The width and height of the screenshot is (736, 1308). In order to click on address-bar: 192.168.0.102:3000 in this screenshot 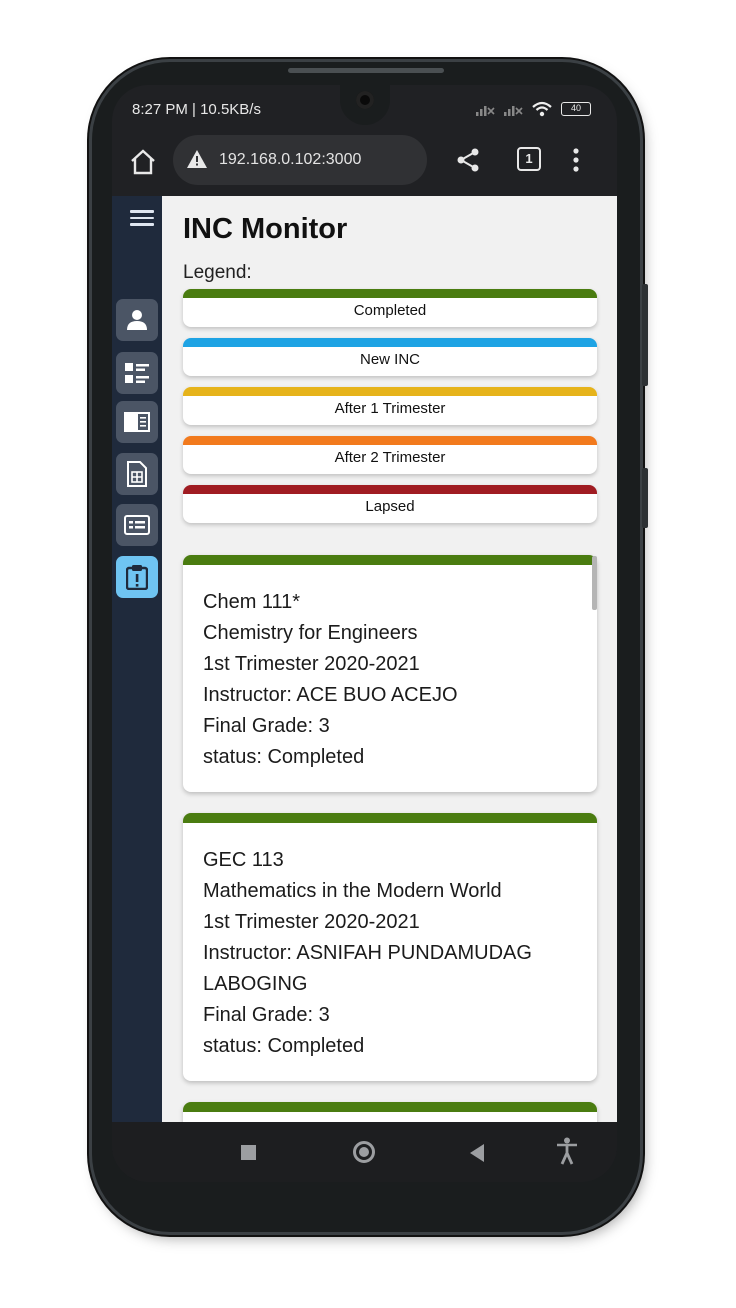, I will do `click(300, 160)`.